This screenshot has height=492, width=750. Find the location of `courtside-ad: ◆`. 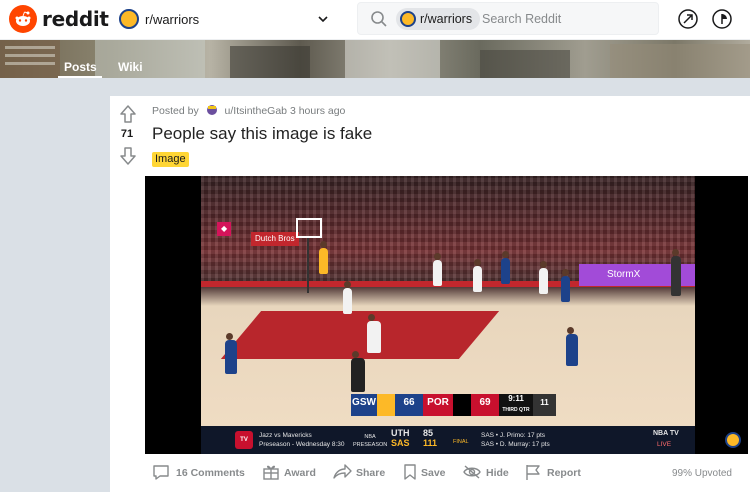

courtside-ad: ◆ is located at coordinates (224, 229).